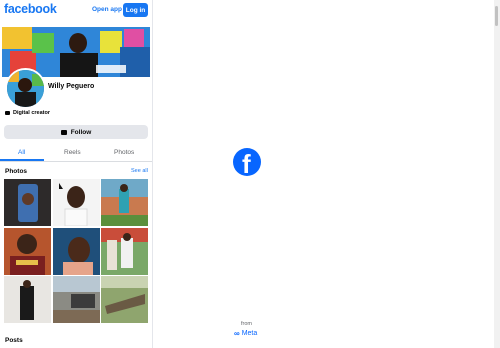 The height and width of the screenshot is (348, 500). What do you see at coordinates (31, 113) in the screenshot?
I see `category-label: Digital creator` at bounding box center [31, 113].